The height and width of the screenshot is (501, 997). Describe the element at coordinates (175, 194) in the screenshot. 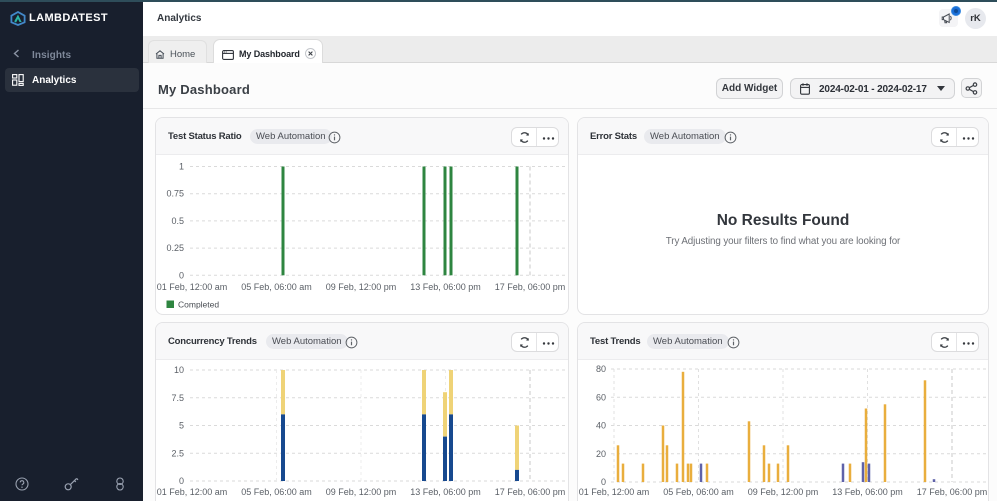

I see `svg-text: 0.75` at that location.